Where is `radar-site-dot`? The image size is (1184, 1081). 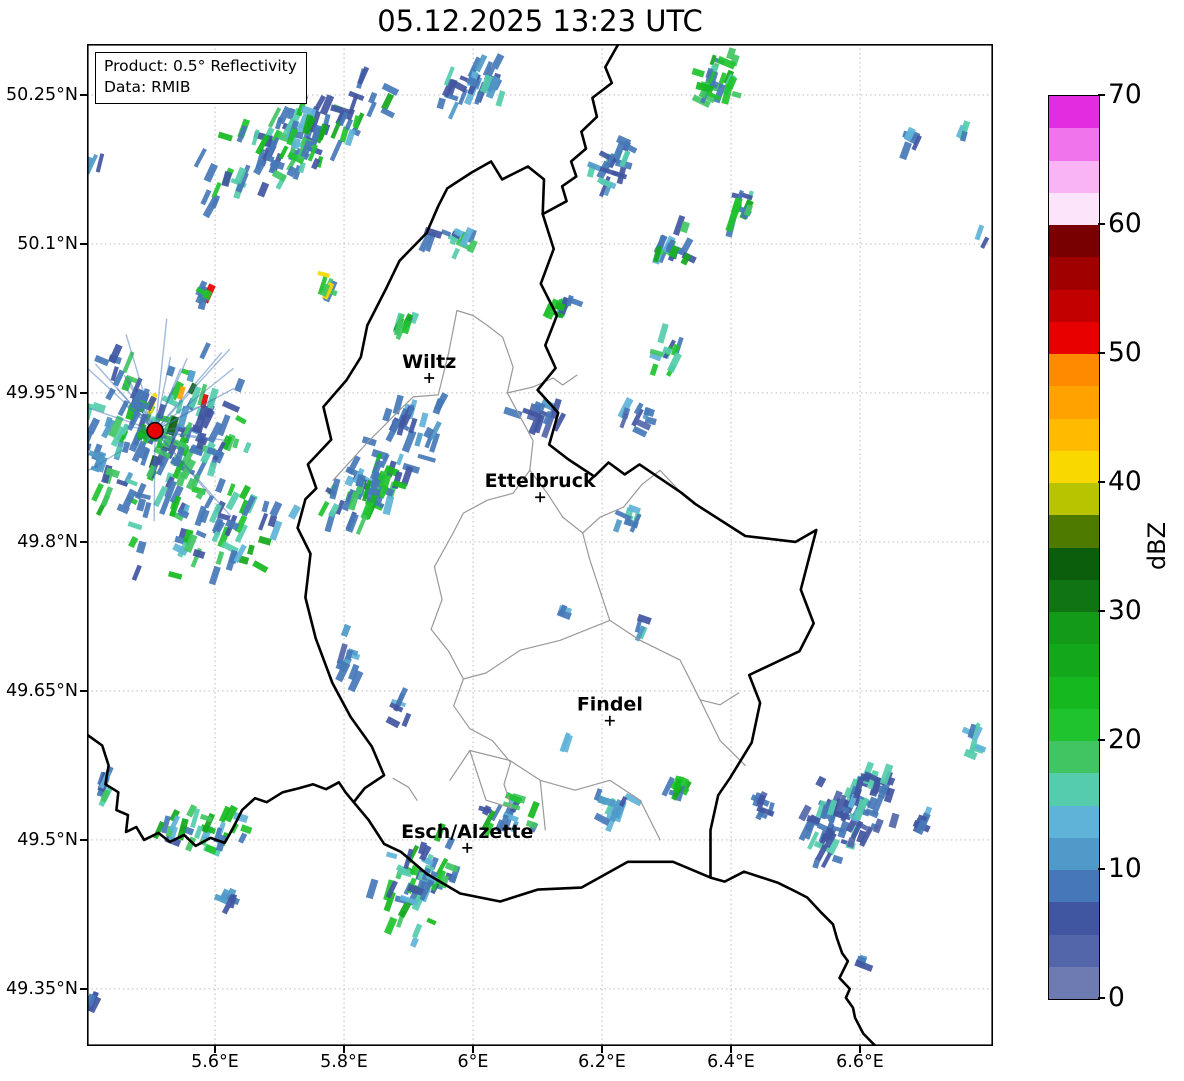 radar-site-dot is located at coordinates (155, 430).